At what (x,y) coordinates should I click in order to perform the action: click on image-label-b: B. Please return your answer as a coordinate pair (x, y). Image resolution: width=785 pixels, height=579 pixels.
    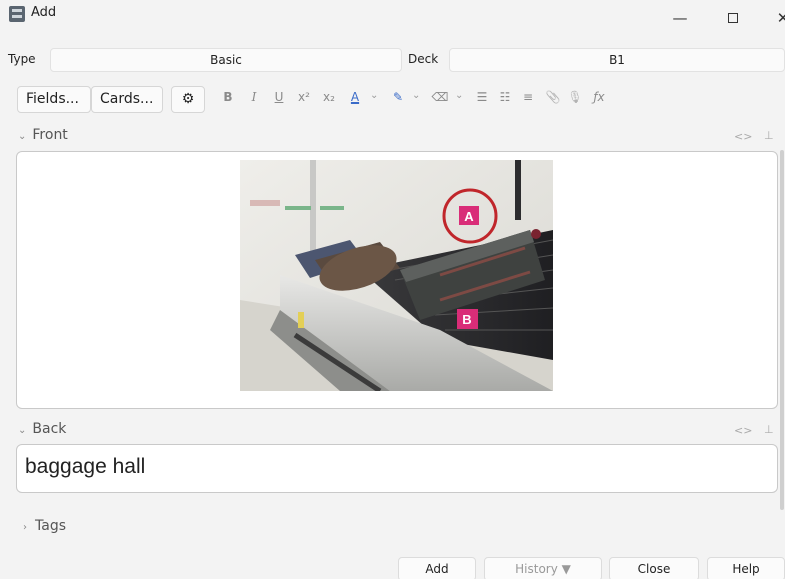
    Looking at the image, I should click on (466, 319).